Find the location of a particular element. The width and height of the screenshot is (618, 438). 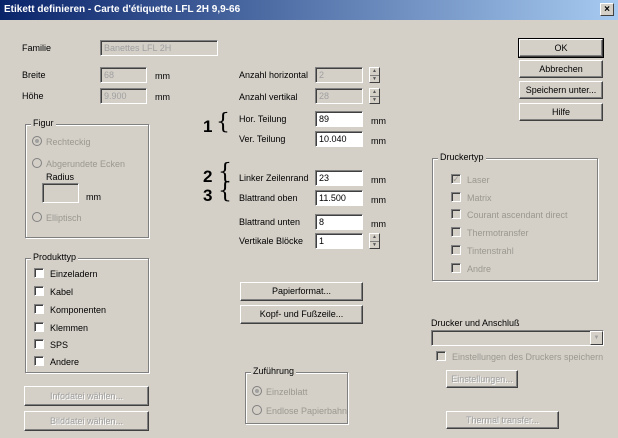

checkbox-andere is located at coordinates (39, 361).